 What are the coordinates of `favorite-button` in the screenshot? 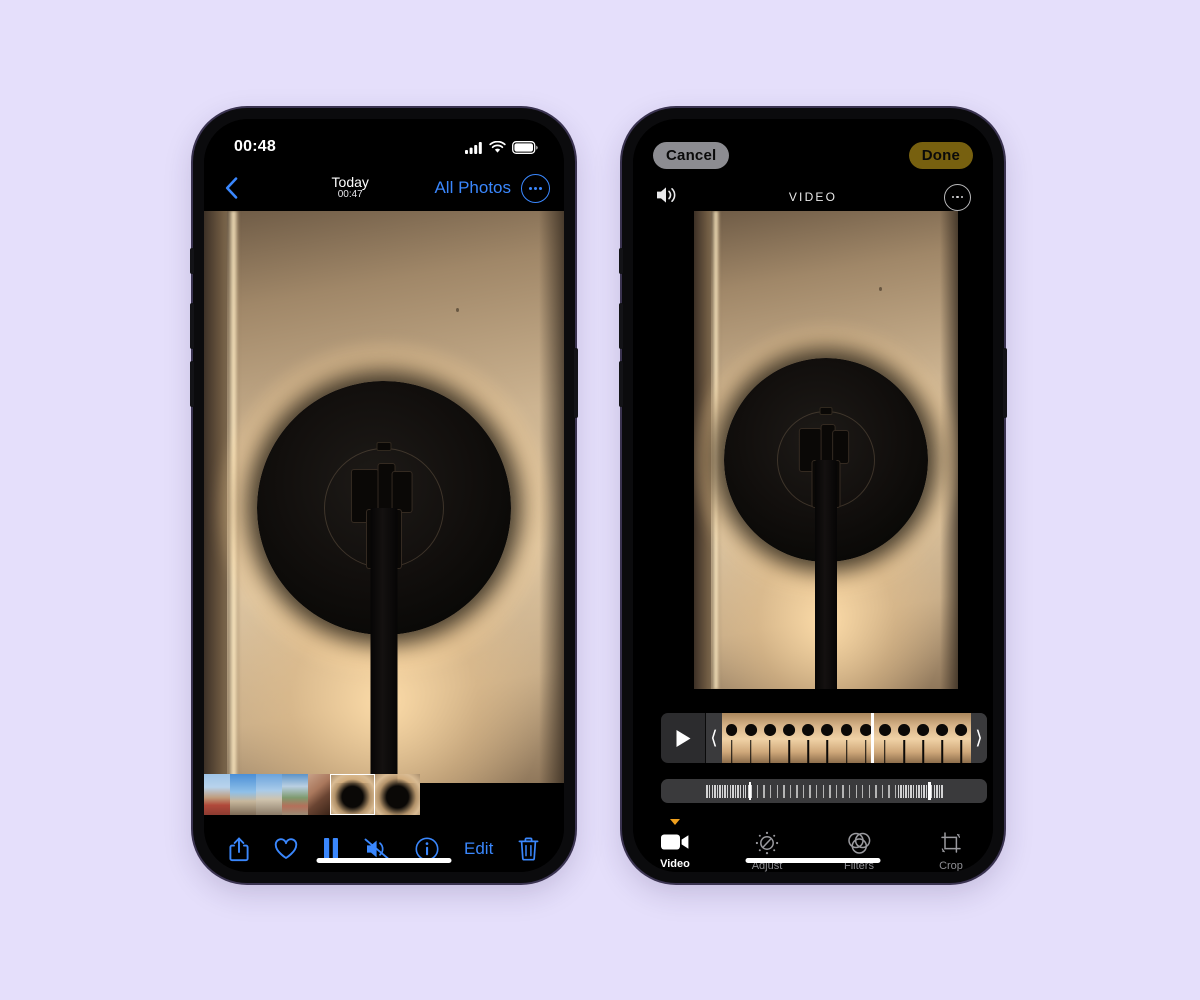 It's located at (286, 849).